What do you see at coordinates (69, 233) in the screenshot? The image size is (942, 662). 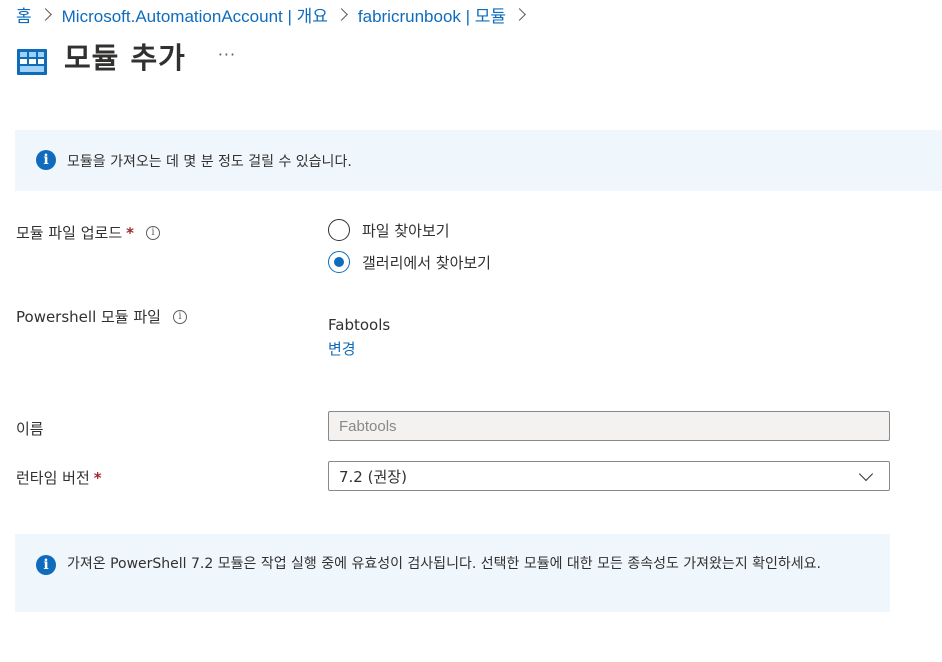 I see `upload-label-text: 모듈 파일 업로드` at bounding box center [69, 233].